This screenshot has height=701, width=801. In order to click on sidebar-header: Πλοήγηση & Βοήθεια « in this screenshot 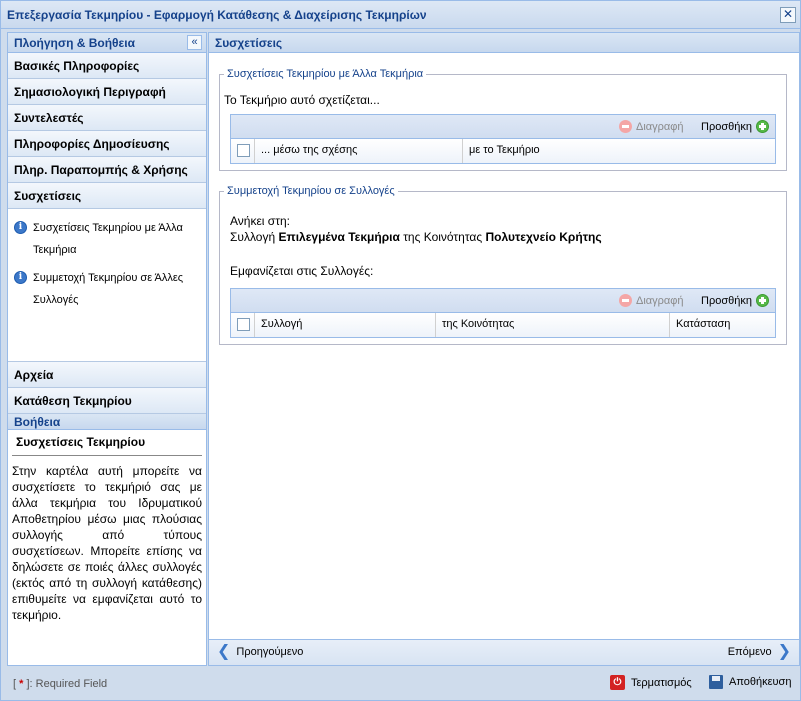, I will do `click(107, 43)`.